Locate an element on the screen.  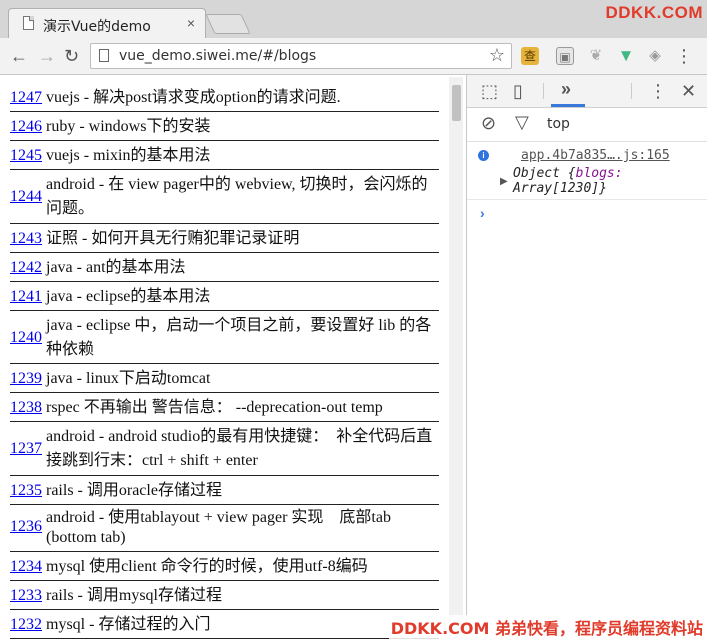
blog-title: vuejs - mixin的基本用法 is located at coordinates (128, 155).